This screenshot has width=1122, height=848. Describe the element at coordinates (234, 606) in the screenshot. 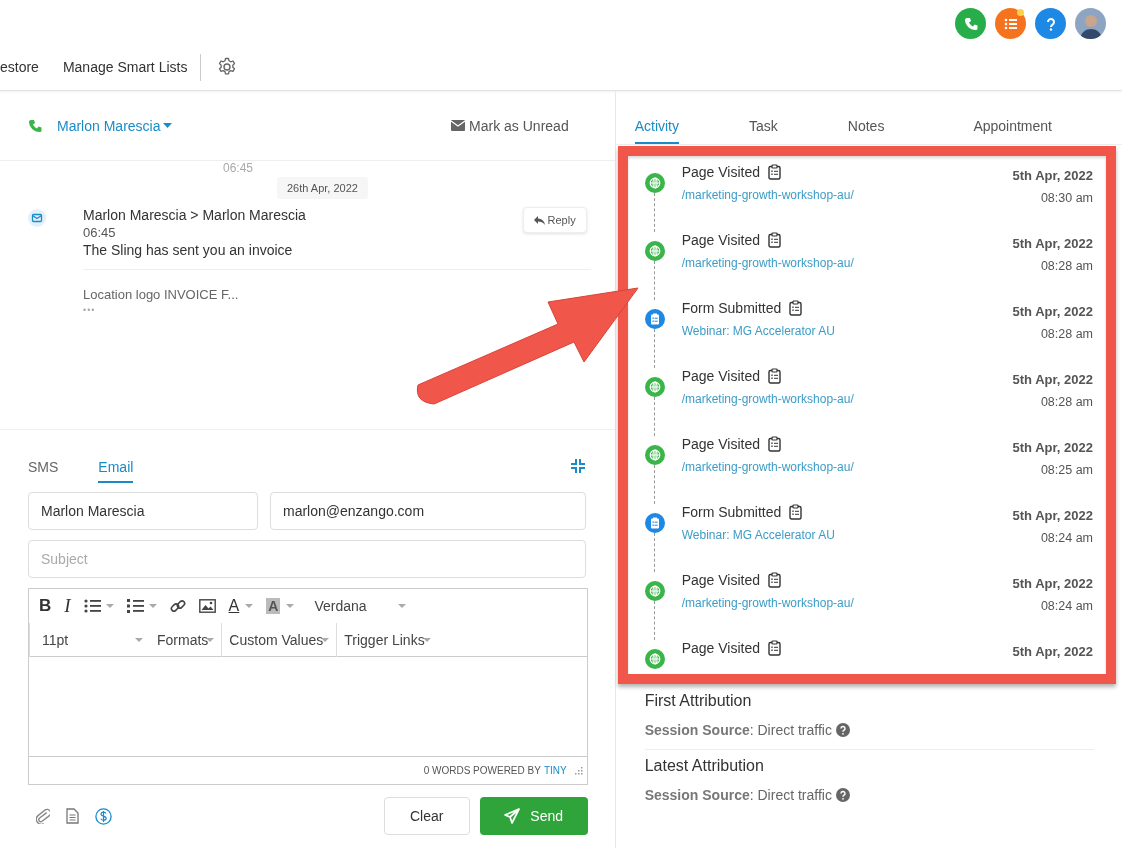

I see `text-color-button: A` at that location.